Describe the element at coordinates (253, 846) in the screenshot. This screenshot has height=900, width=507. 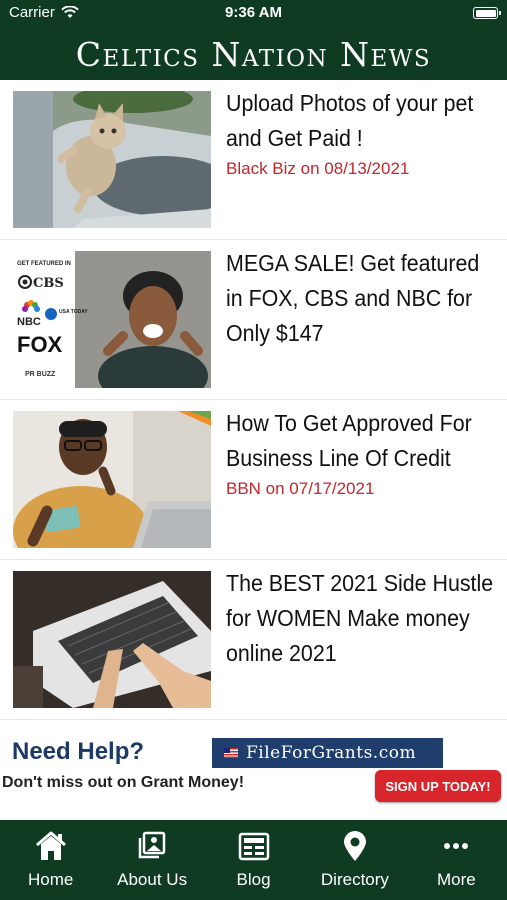
I see `newspaper-icon` at that location.